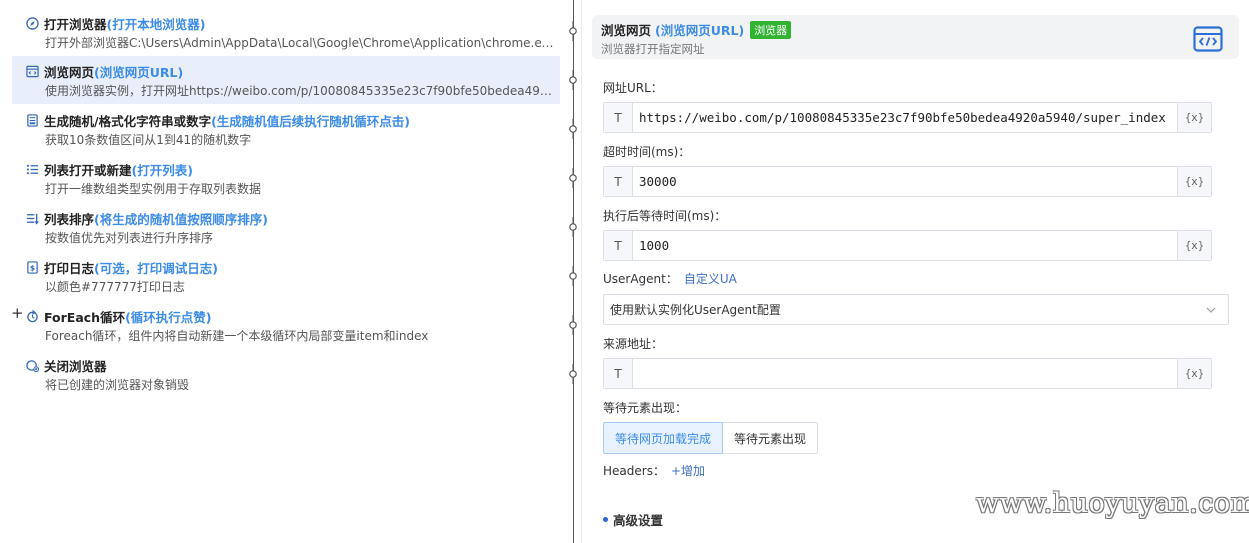 Image resolution: width=1249 pixels, height=543 pixels. I want to click on wait-label: 执行后等待时间(ms)：, so click(665, 216).